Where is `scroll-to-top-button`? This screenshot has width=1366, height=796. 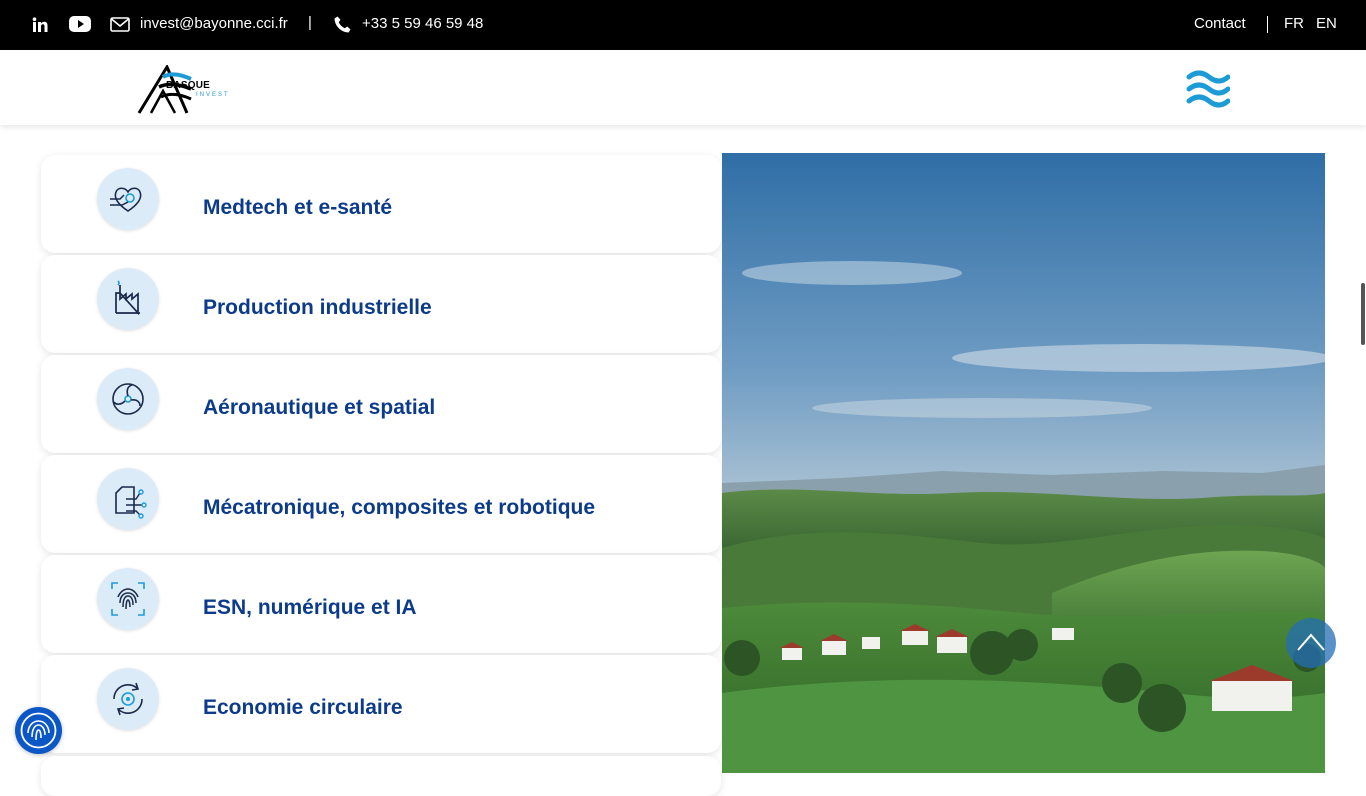 scroll-to-top-button is located at coordinates (1311, 643).